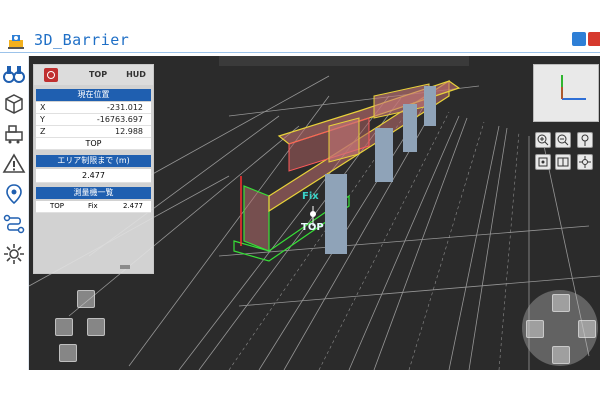 The width and height of the screenshot is (600, 400). I want to click on survey-status: Fix, so click(93, 206).